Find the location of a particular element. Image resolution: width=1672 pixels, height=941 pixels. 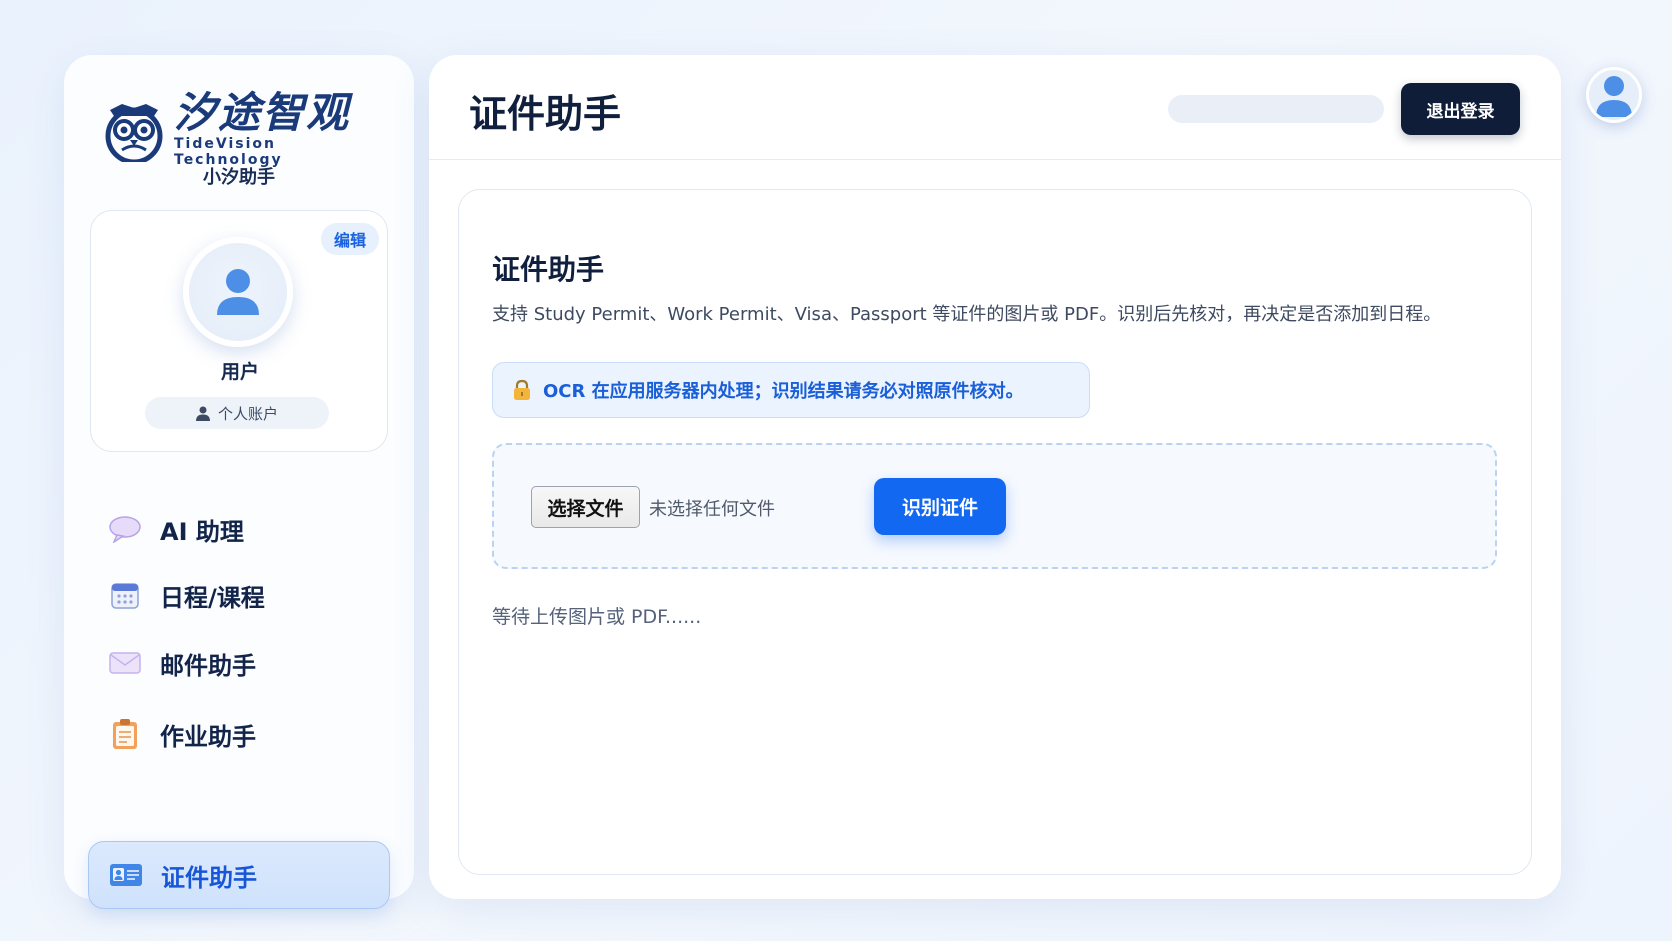

top-user-avatar is located at coordinates (1614, 95).